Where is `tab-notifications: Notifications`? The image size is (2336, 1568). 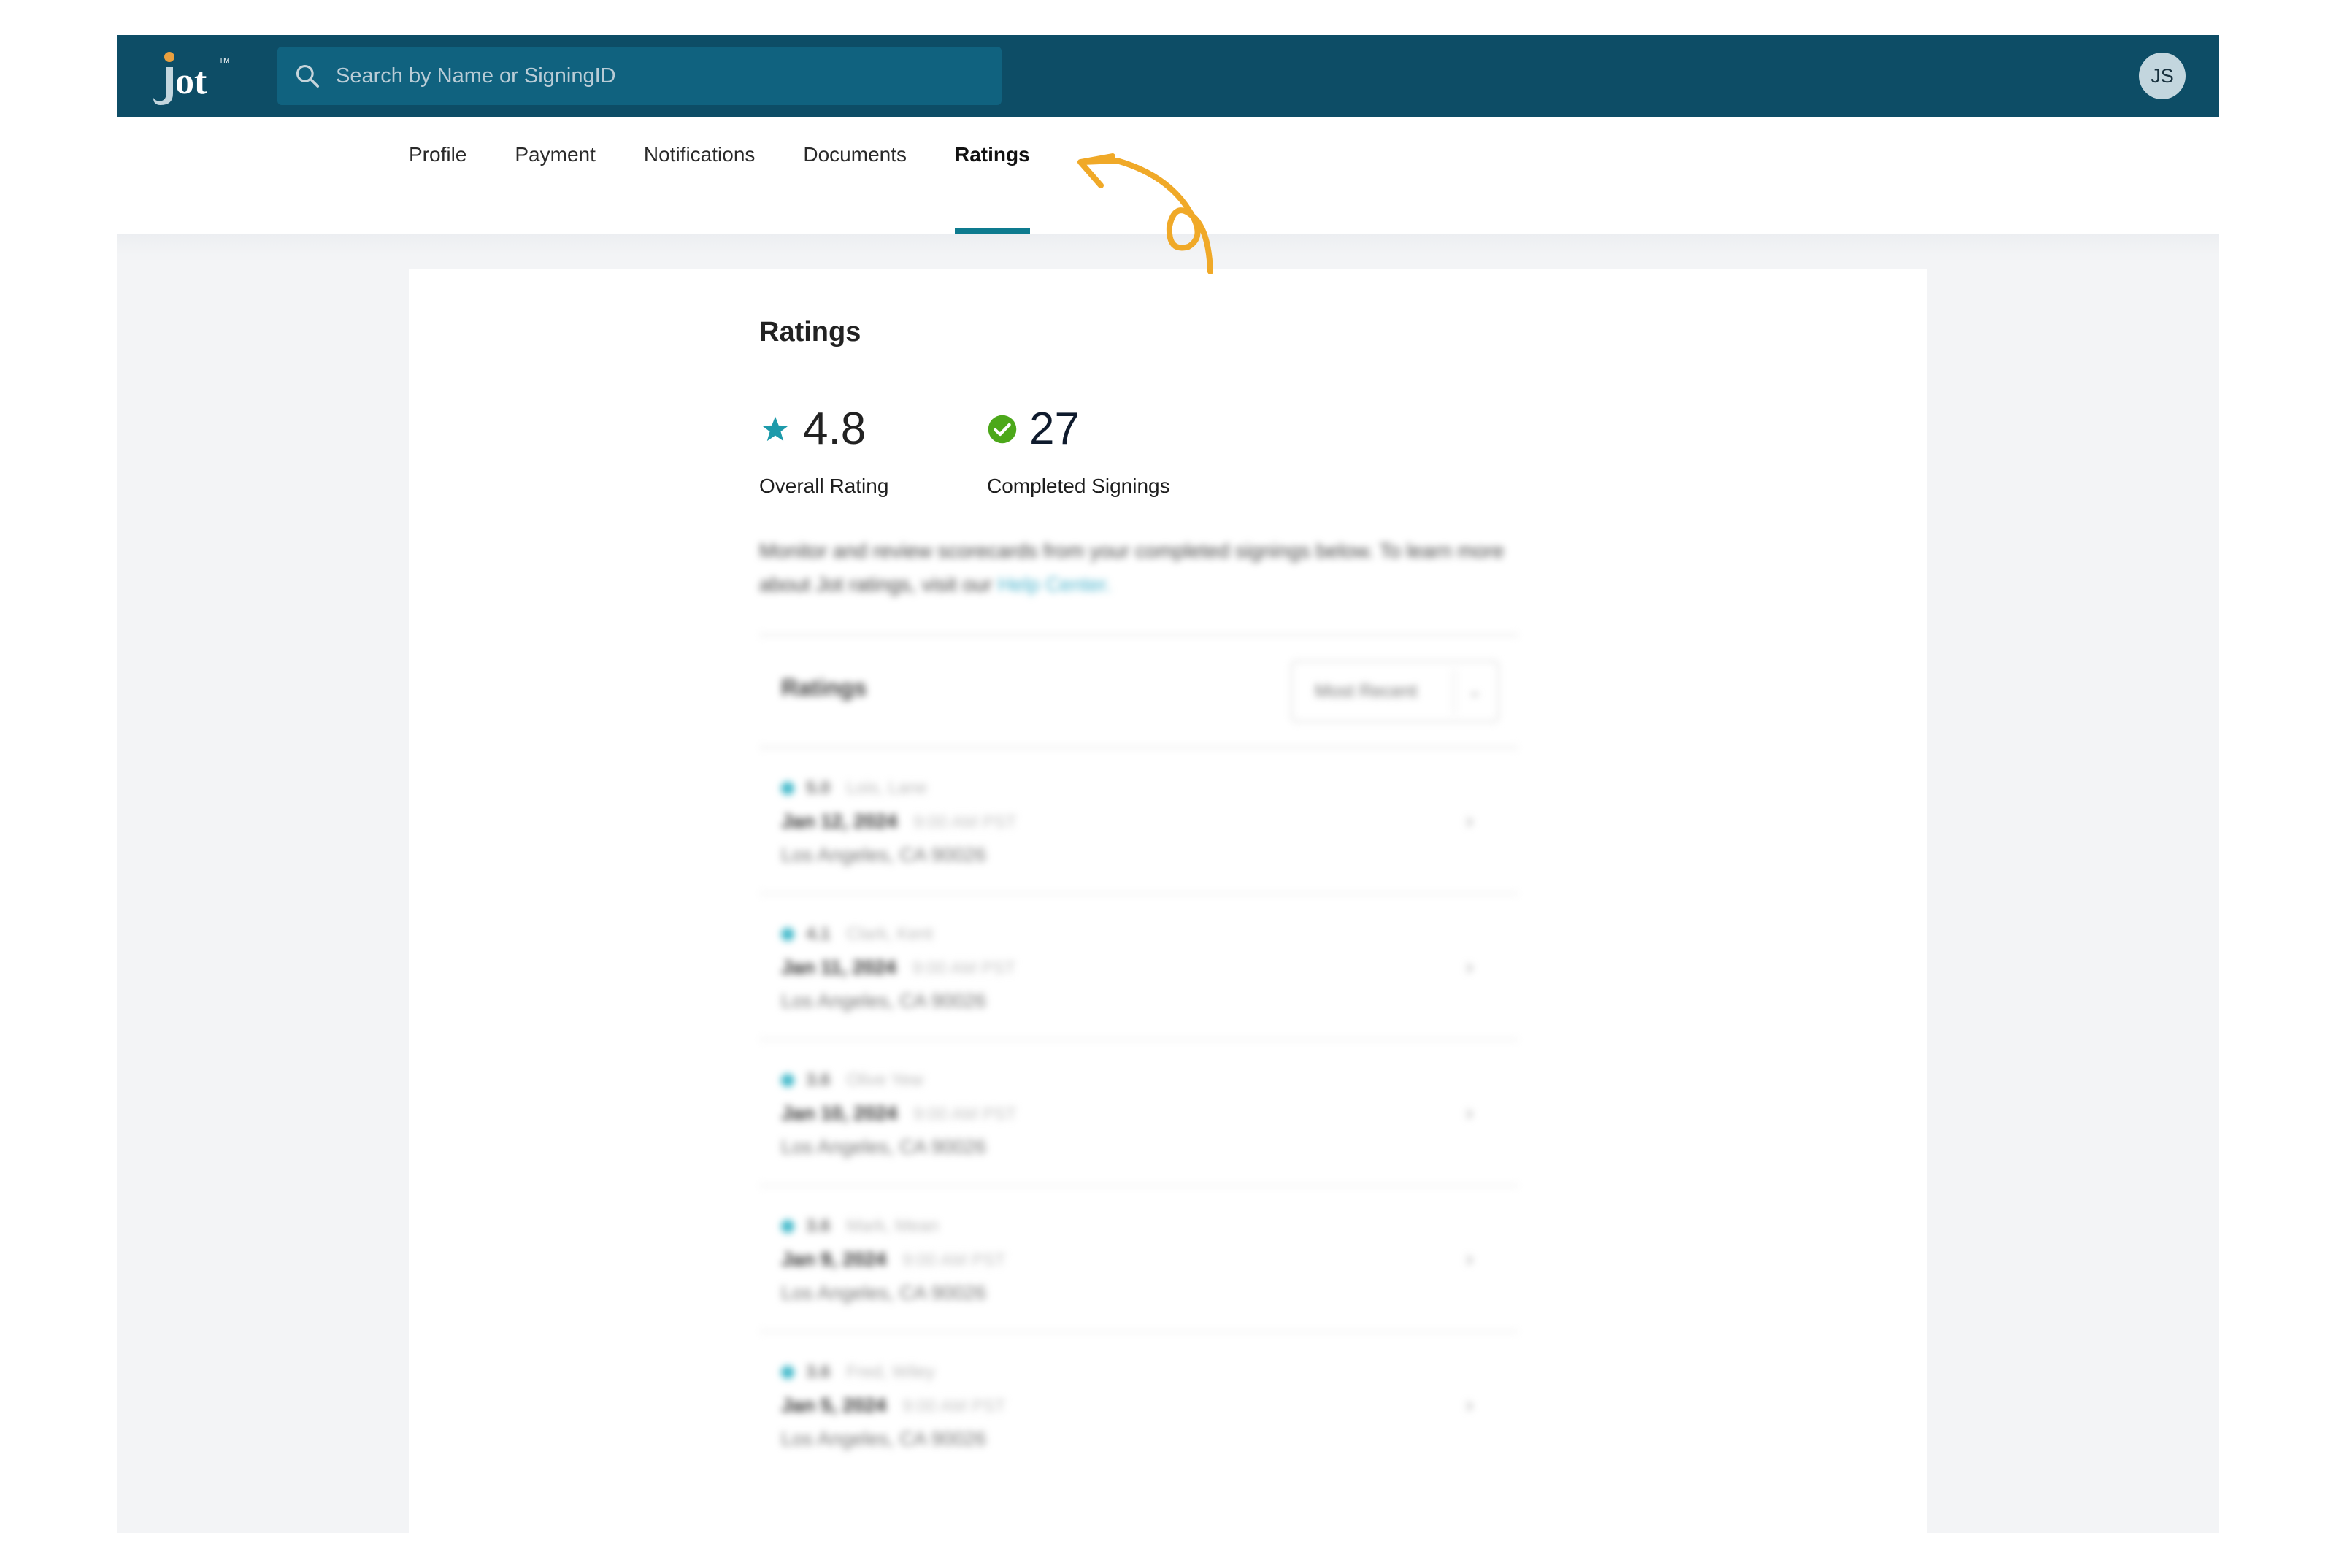 tab-notifications: Notifications is located at coordinates (700, 175).